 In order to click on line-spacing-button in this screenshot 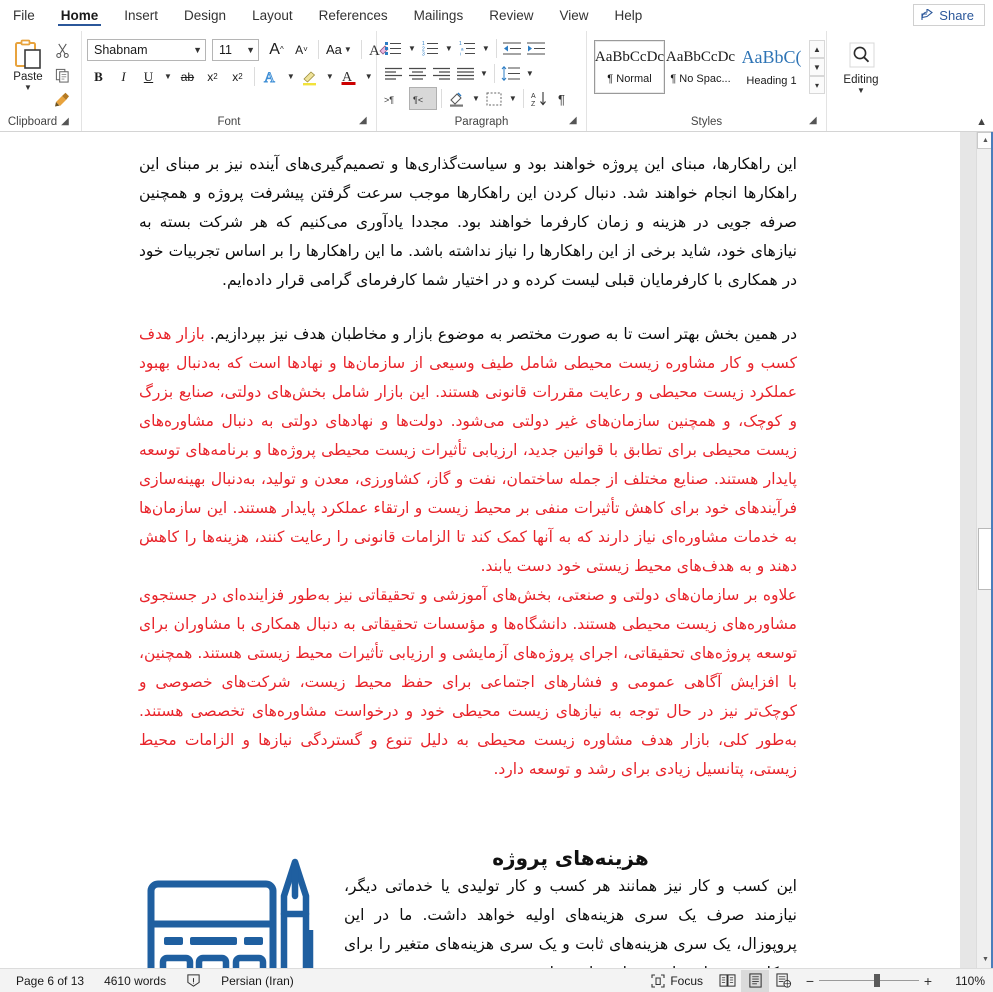, I will do `click(511, 73)`.